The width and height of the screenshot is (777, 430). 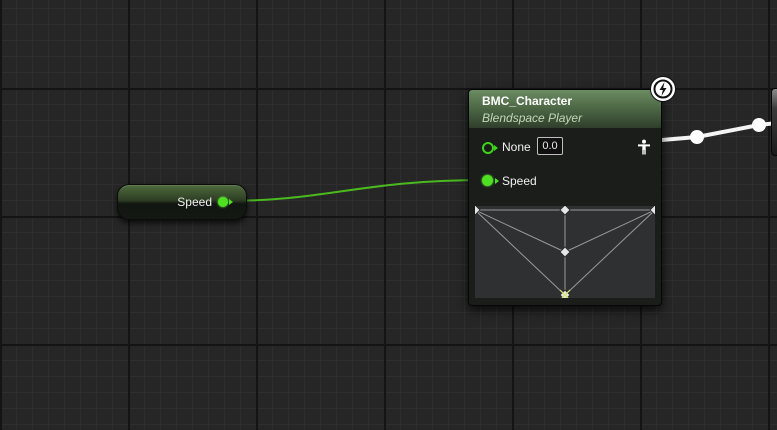 I want to click on lightning-icon, so click(x=663, y=89).